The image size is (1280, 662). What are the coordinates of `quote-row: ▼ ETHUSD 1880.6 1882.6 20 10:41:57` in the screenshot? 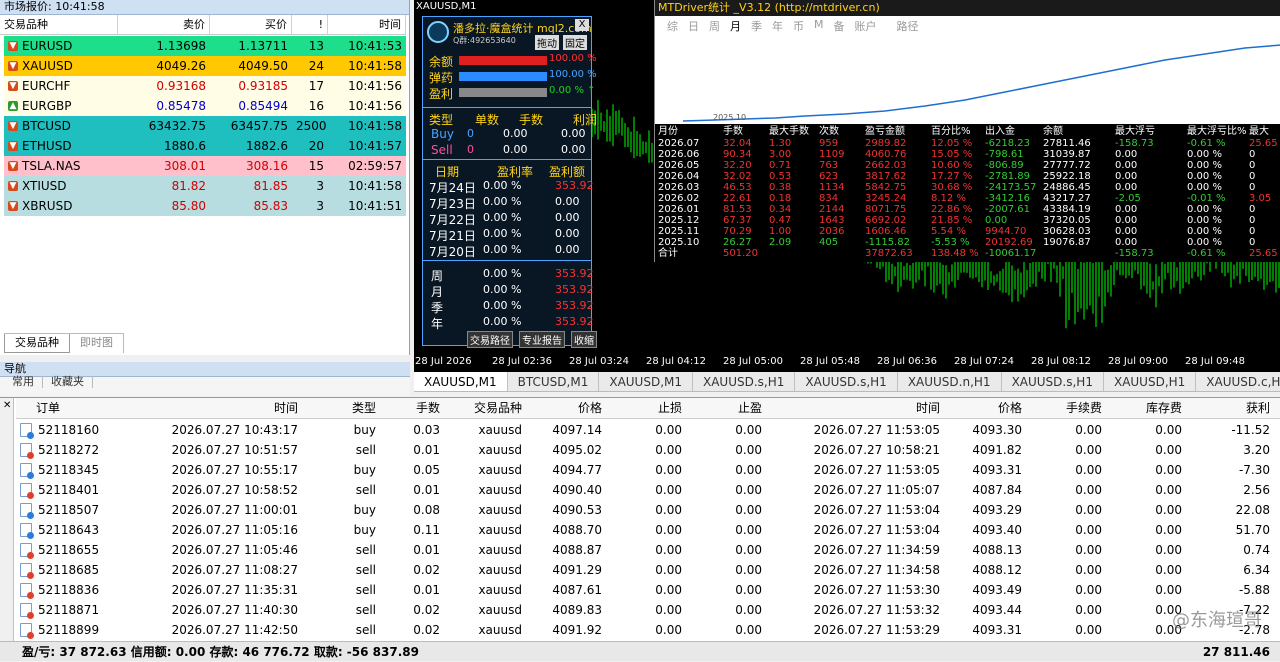 It's located at (205, 146).